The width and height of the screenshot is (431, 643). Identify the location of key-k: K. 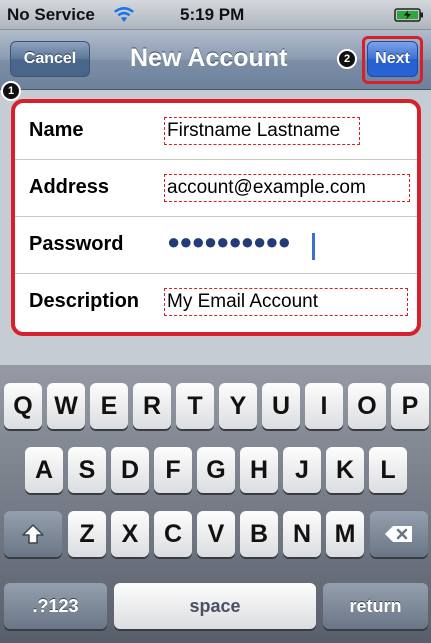
(345, 470).